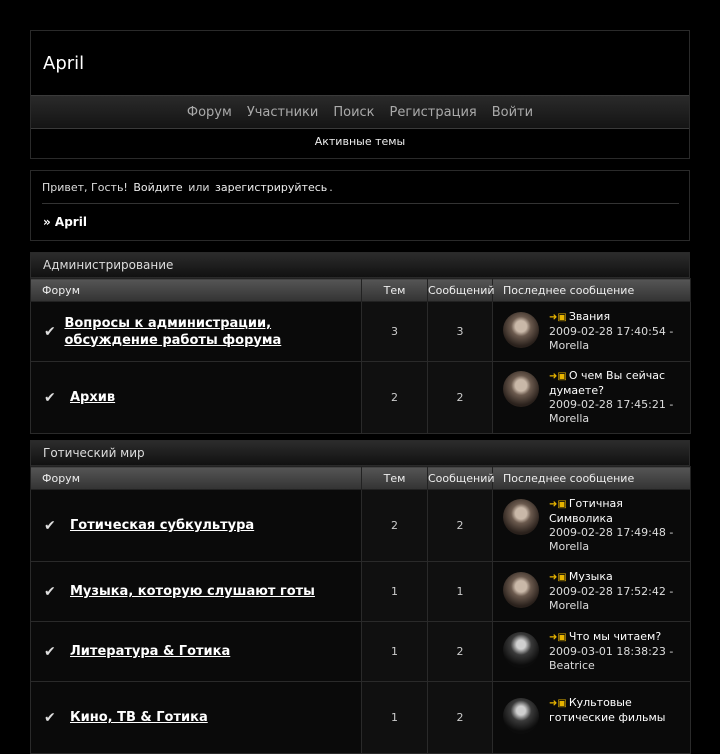  I want to click on post-count: 3, so click(460, 331).